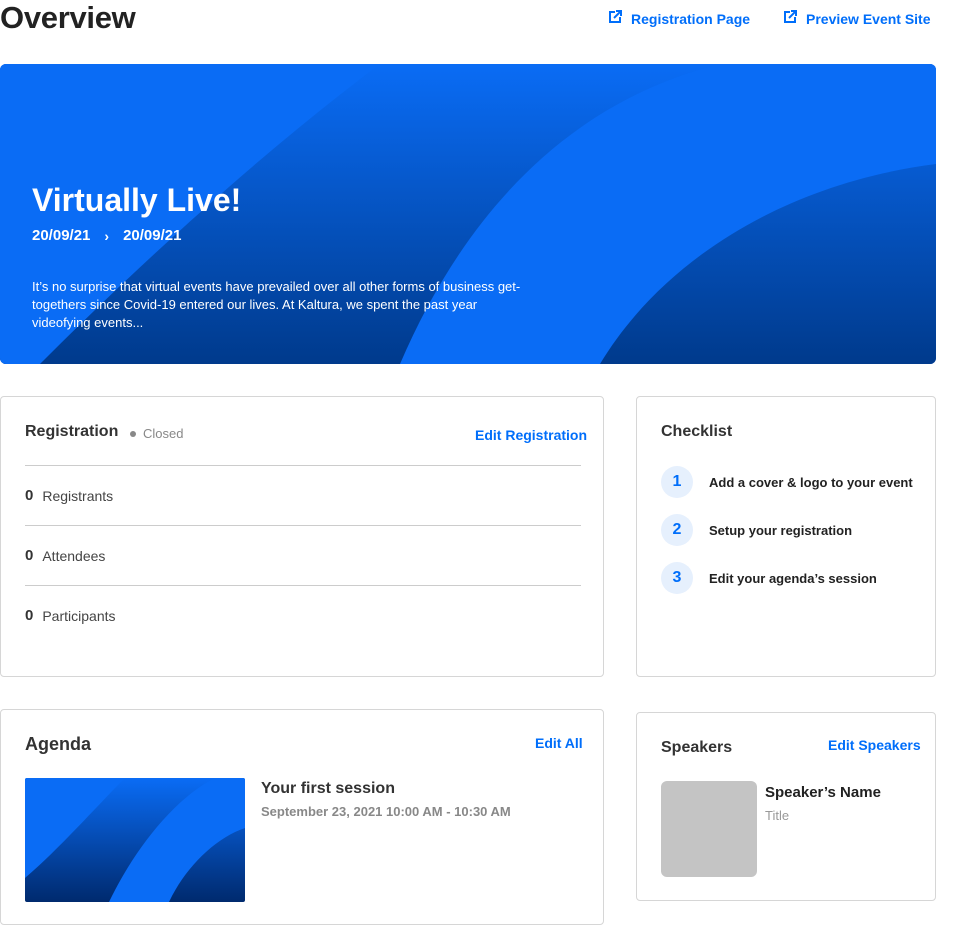 The height and width of the screenshot is (925, 968). What do you see at coordinates (777, 815) in the screenshot?
I see `speaker-title: Title` at bounding box center [777, 815].